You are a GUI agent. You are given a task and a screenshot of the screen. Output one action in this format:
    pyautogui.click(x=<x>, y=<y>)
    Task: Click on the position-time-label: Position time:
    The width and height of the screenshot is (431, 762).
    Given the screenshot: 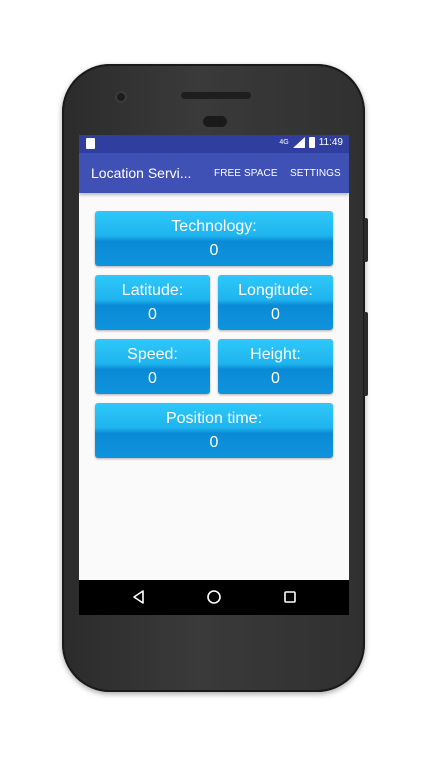 What is the action you would take?
    pyautogui.click(x=214, y=418)
    